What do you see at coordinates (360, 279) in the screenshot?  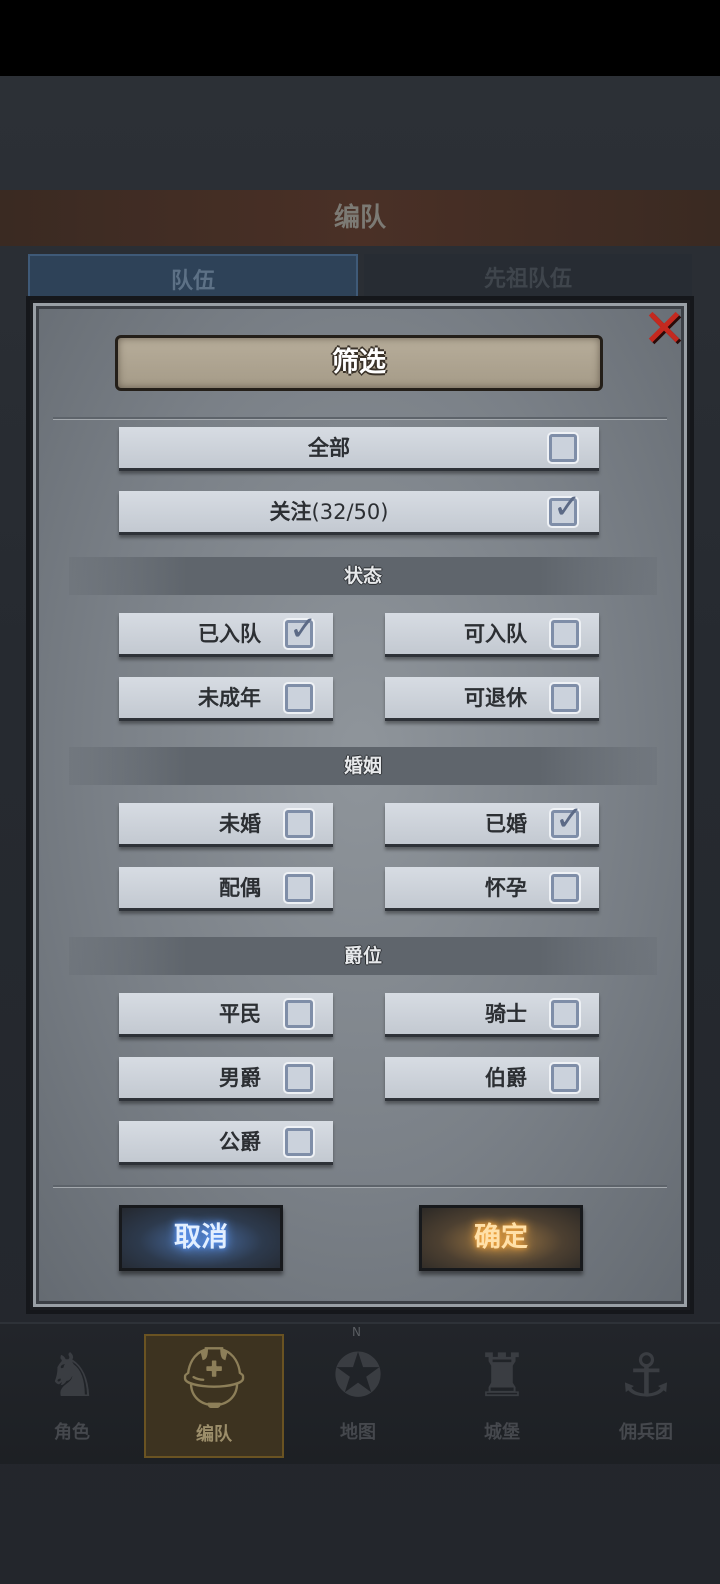 I see `team-tabs: 队伍 先祖队伍` at bounding box center [360, 279].